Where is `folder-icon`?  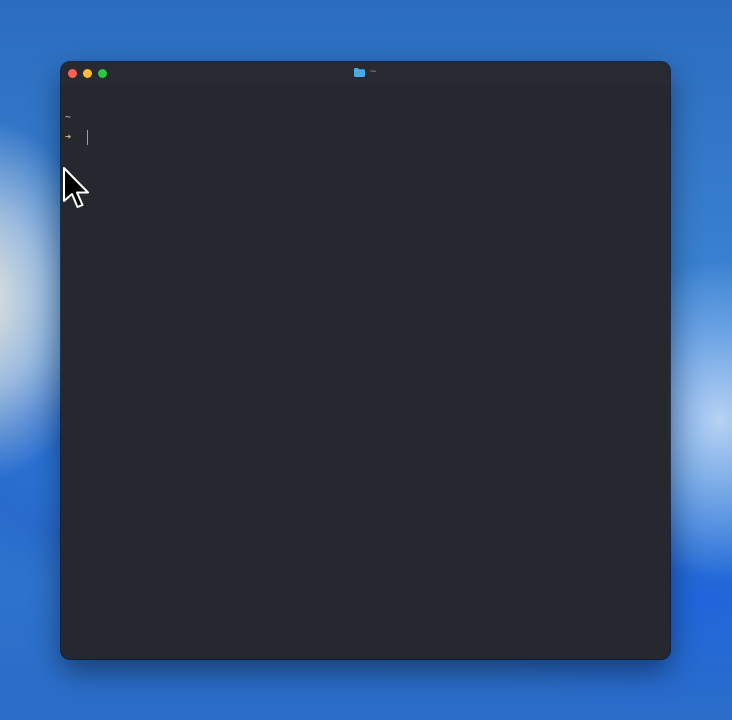
folder-icon is located at coordinates (360, 72).